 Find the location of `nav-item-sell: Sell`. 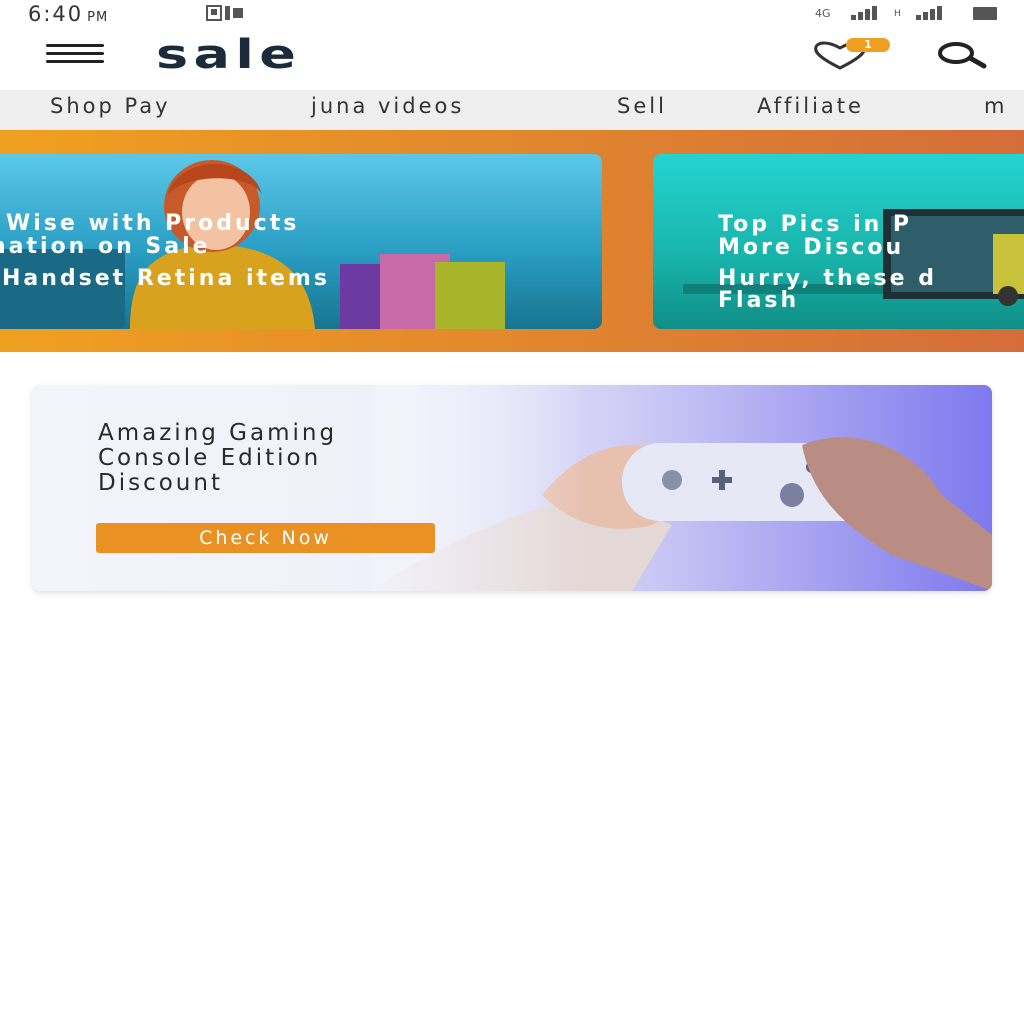

nav-item-sell: Sell is located at coordinates (642, 106).